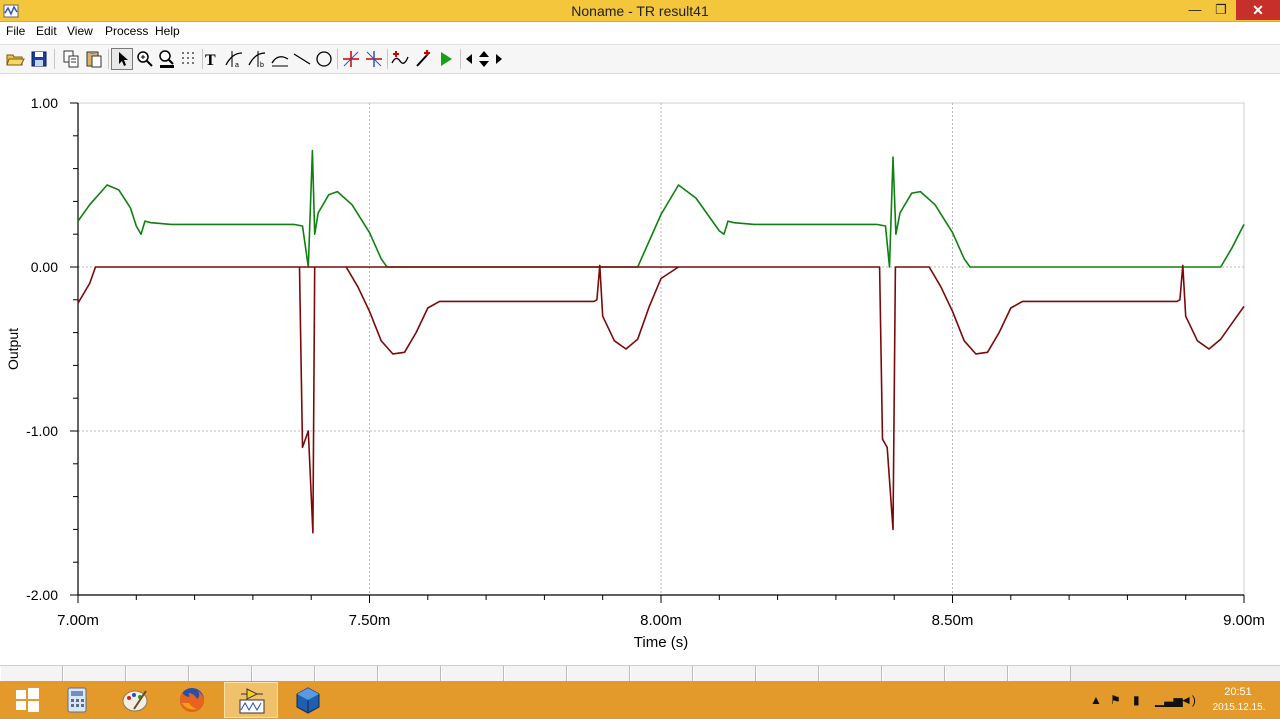 Image resolution: width=1280 pixels, height=719 pixels. What do you see at coordinates (44, 103) in the screenshot?
I see `y-tick-label: 1.00` at bounding box center [44, 103].